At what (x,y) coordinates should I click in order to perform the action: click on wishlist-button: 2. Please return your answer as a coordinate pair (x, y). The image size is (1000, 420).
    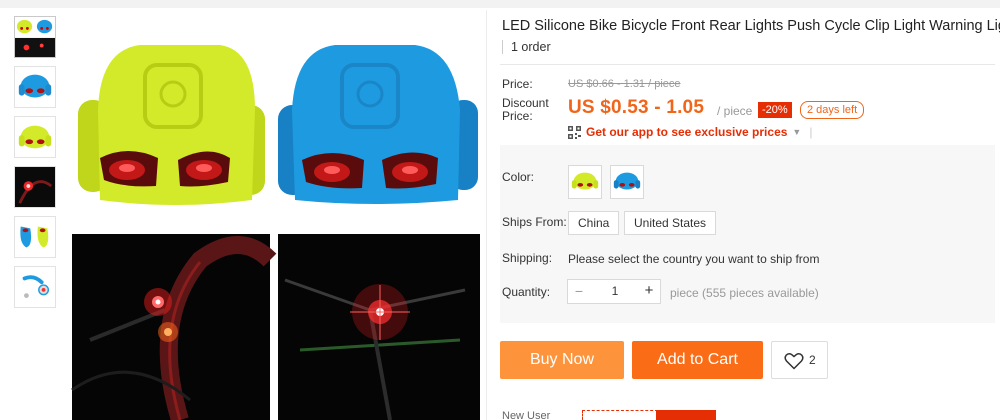
    Looking at the image, I should click on (799, 360).